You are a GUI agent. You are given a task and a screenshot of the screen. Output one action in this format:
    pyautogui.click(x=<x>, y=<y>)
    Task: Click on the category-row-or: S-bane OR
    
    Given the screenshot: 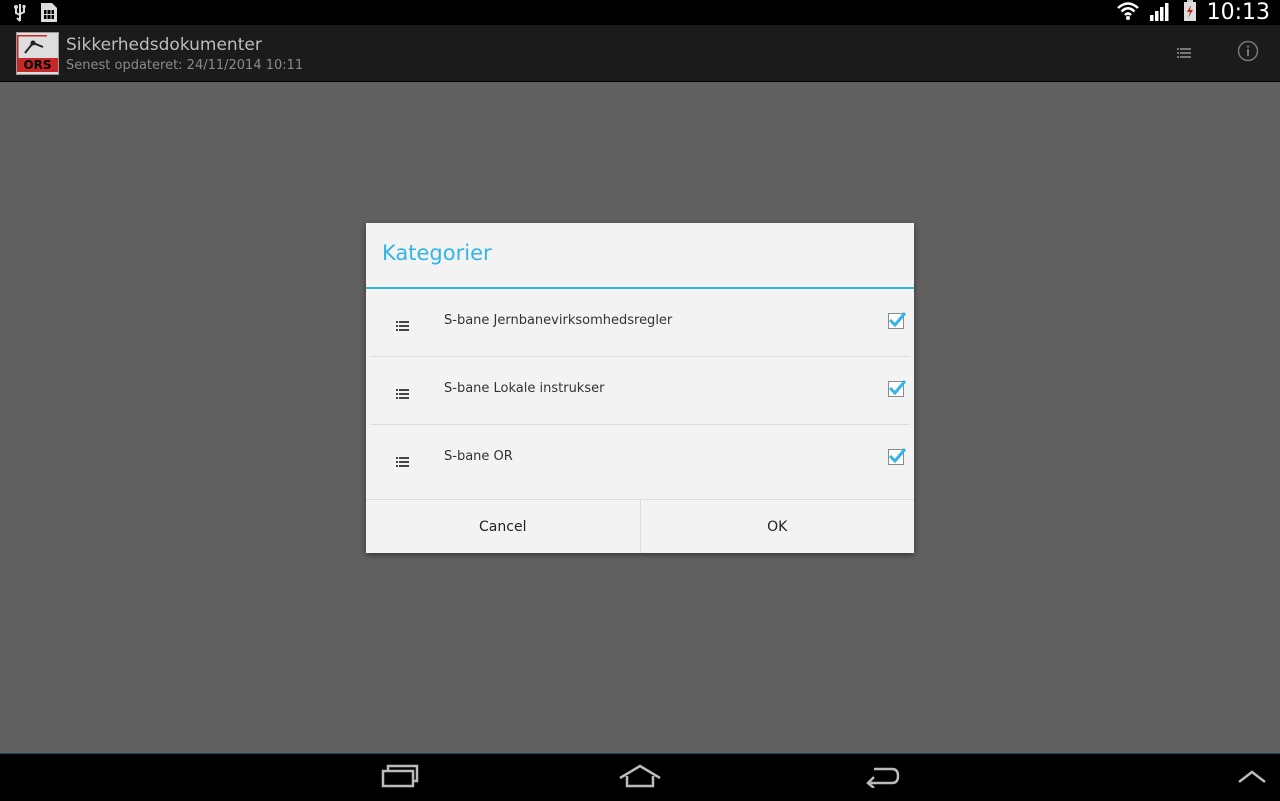 What is the action you would take?
    pyautogui.click(x=640, y=460)
    